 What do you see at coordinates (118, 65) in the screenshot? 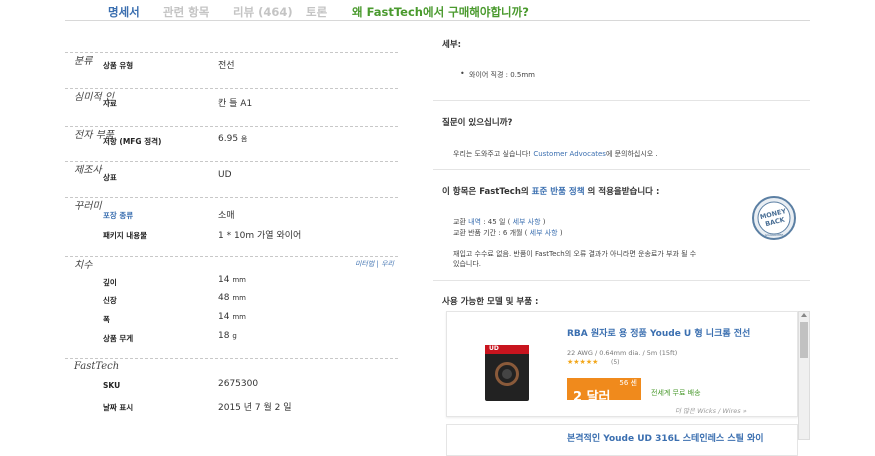
I see `spec-key: 상품 유형` at bounding box center [118, 65].